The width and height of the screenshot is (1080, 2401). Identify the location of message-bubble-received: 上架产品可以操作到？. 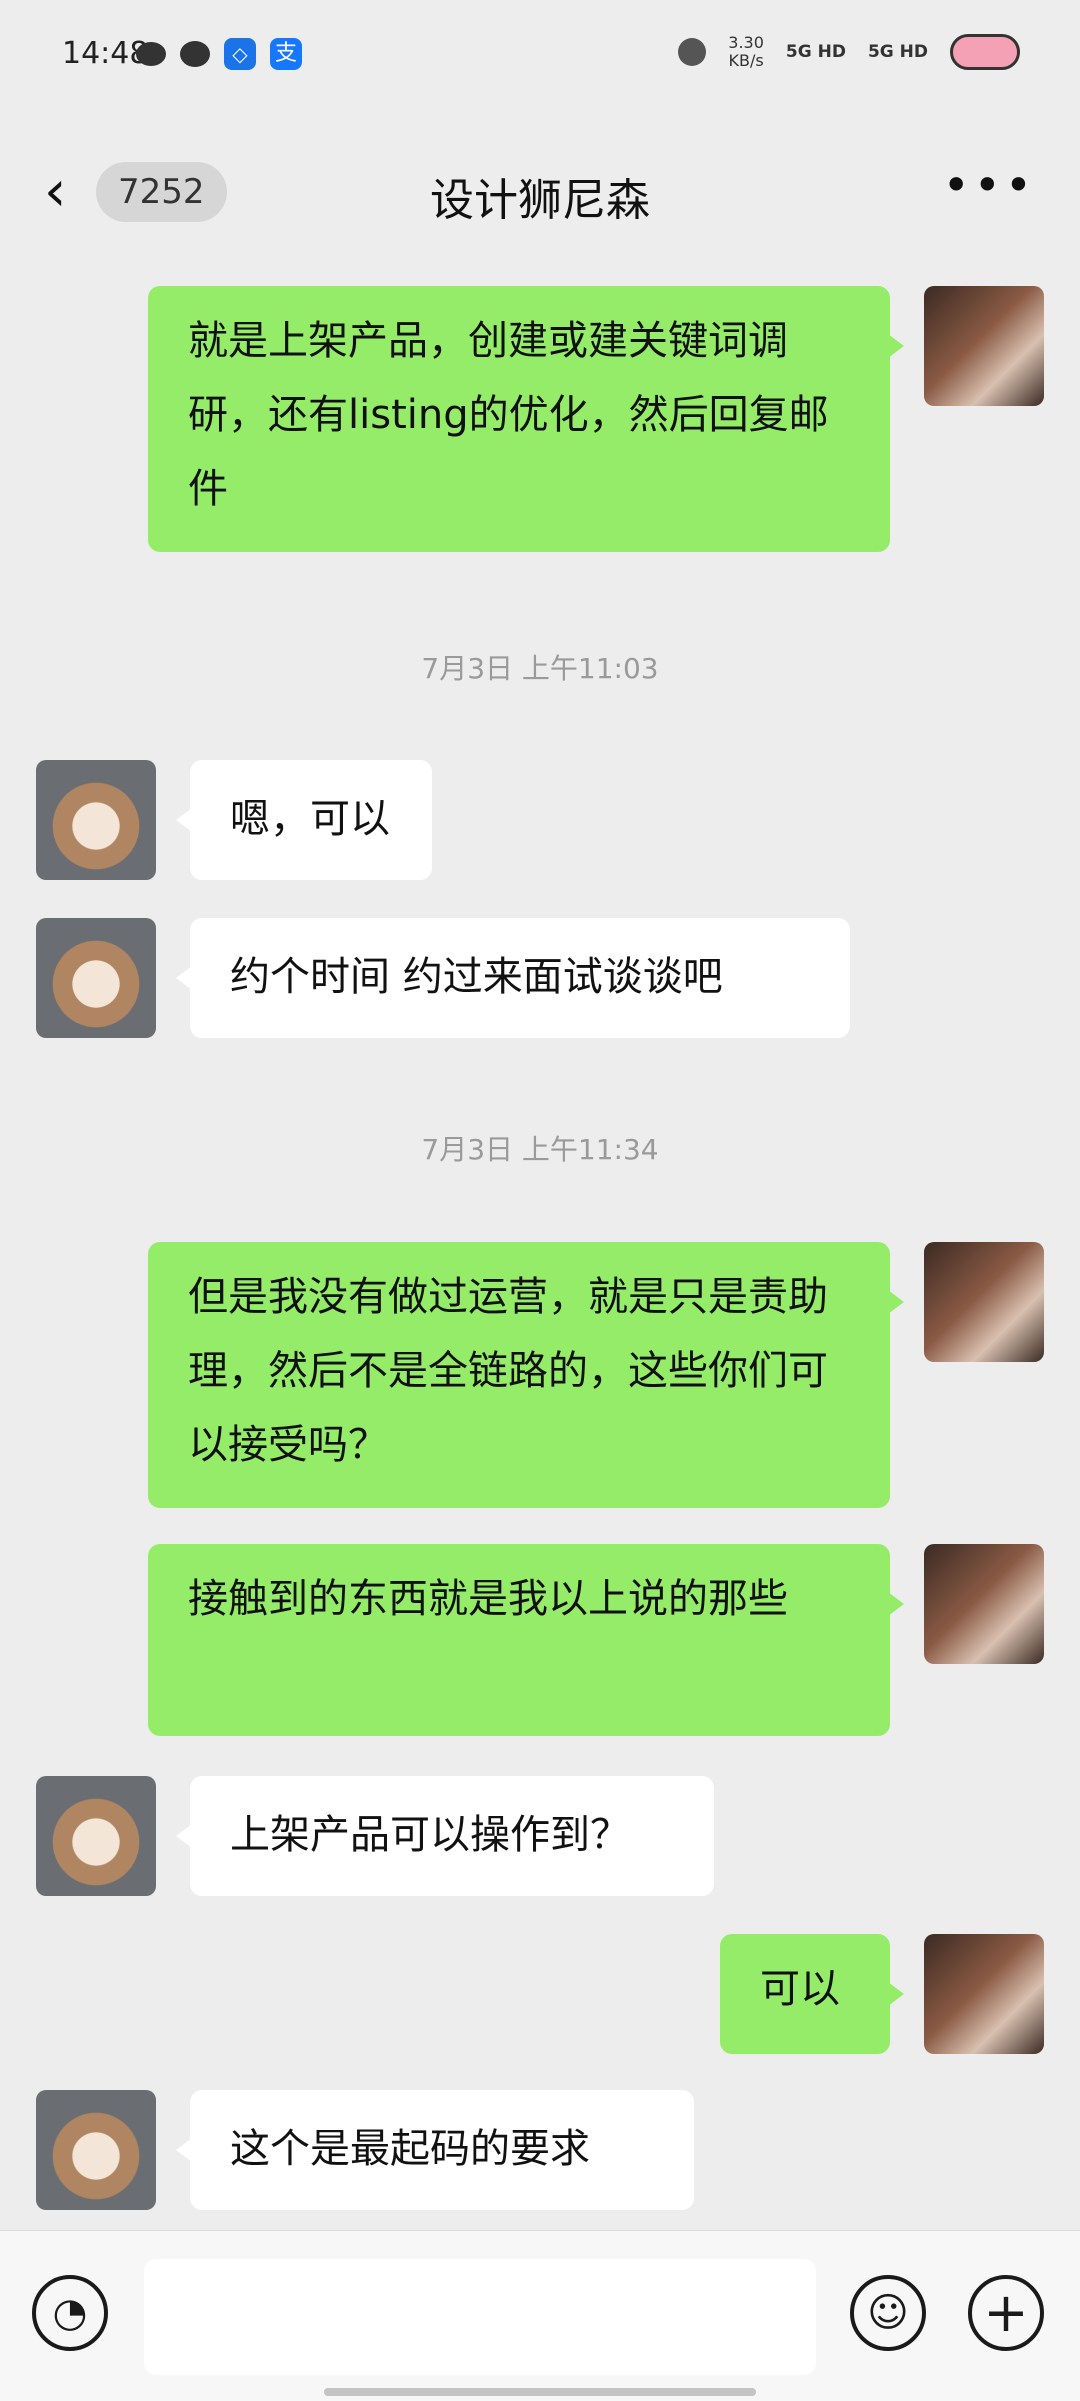
(445, 1836).